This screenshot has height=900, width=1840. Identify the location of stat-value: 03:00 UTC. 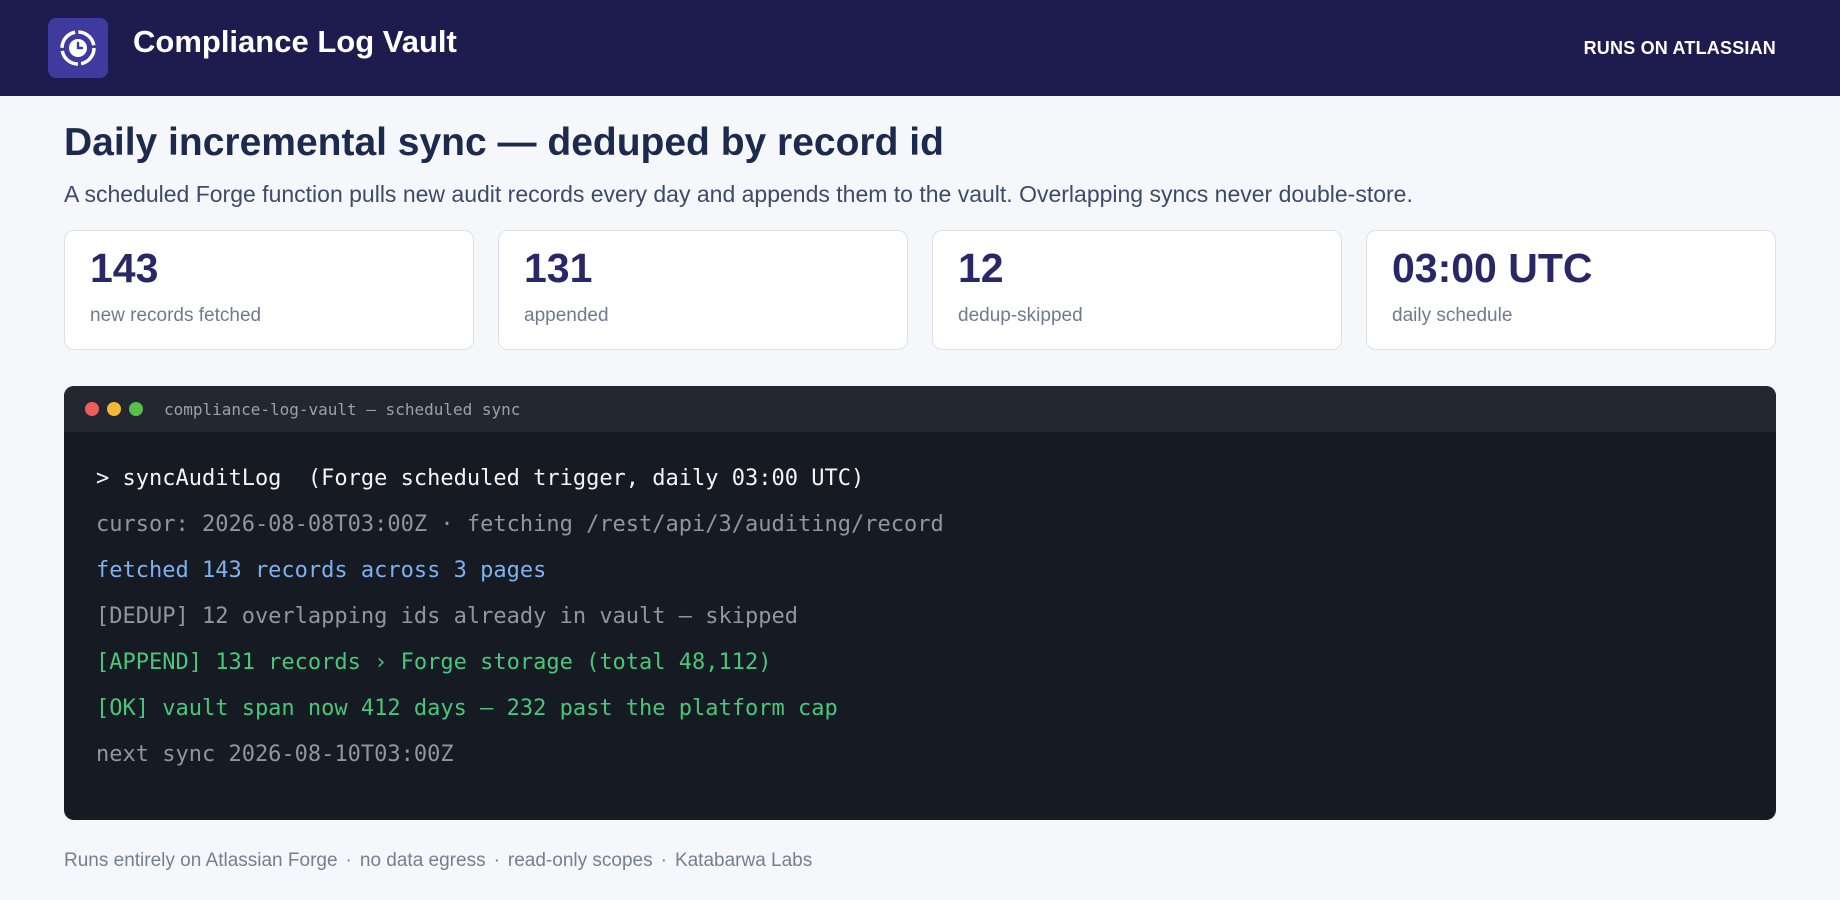
(1492, 268).